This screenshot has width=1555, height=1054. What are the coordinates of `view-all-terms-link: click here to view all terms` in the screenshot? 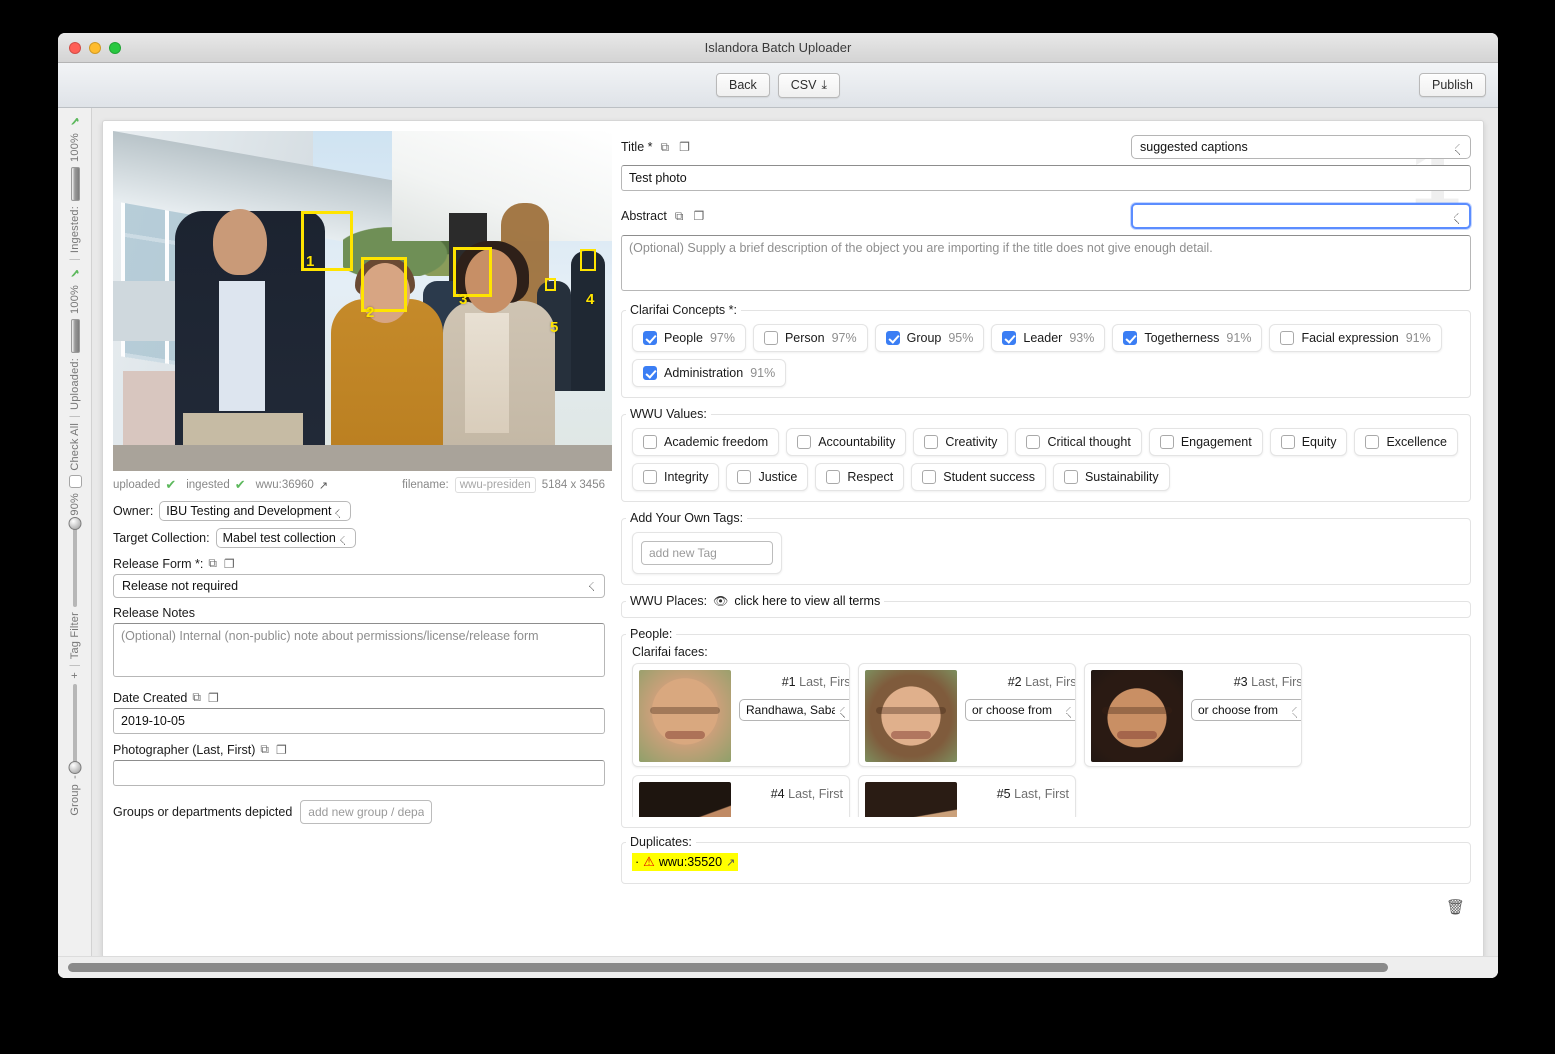 It's located at (807, 601).